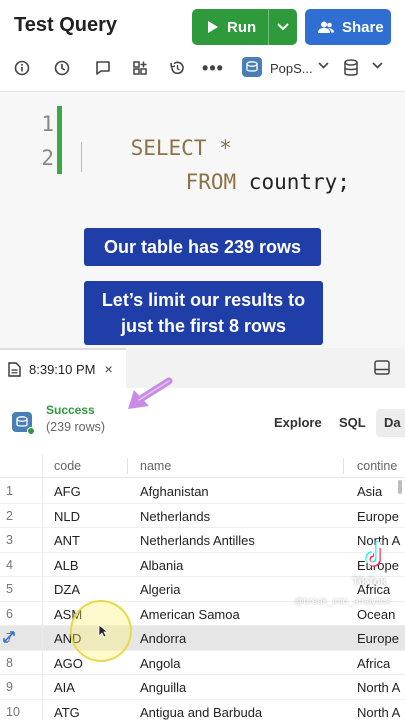  What do you see at coordinates (89, 589) in the screenshot?
I see `cell-code: DZA` at bounding box center [89, 589].